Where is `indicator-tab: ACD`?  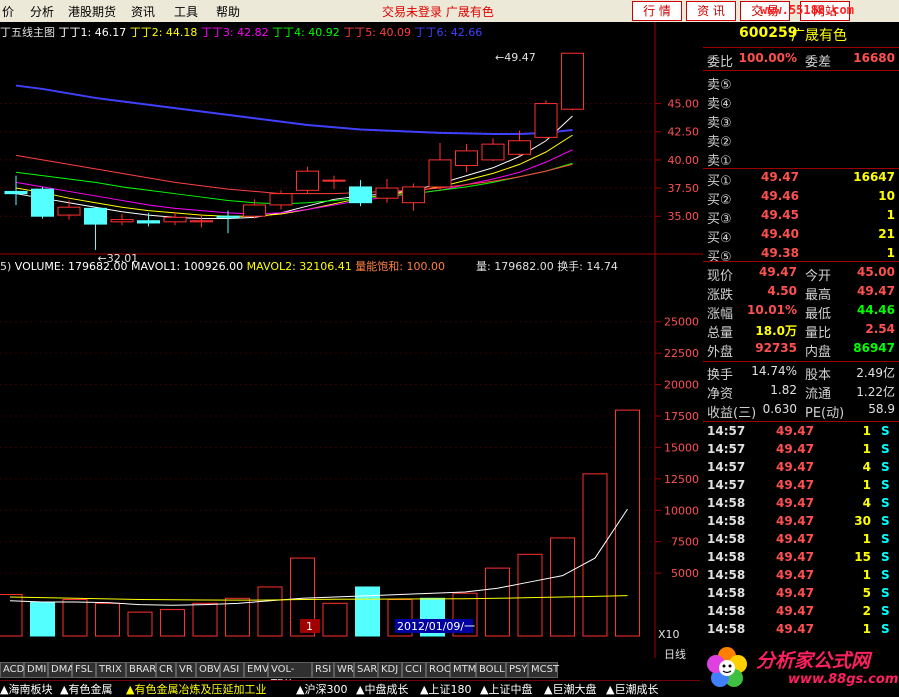 indicator-tab: ACD is located at coordinates (12, 670).